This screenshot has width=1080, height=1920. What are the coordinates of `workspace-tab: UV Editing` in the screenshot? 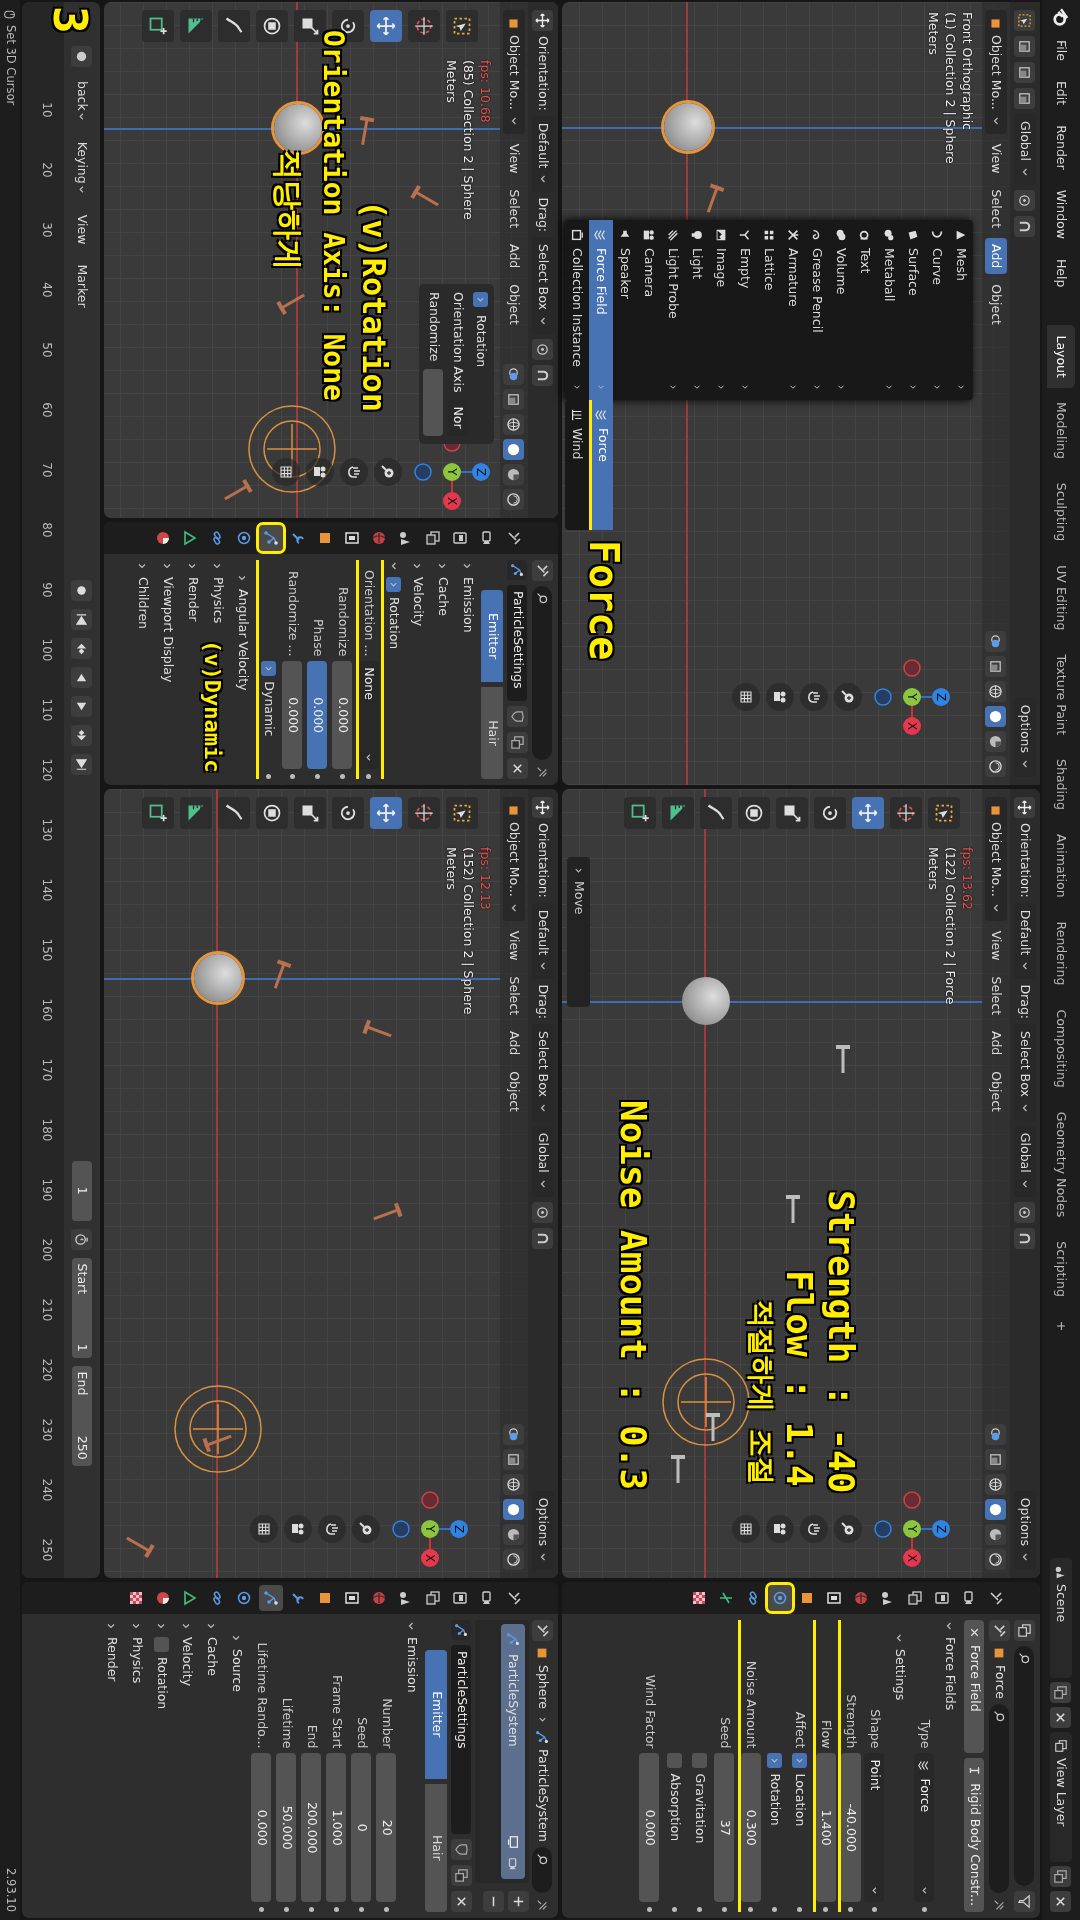 It's located at (1061, 598).